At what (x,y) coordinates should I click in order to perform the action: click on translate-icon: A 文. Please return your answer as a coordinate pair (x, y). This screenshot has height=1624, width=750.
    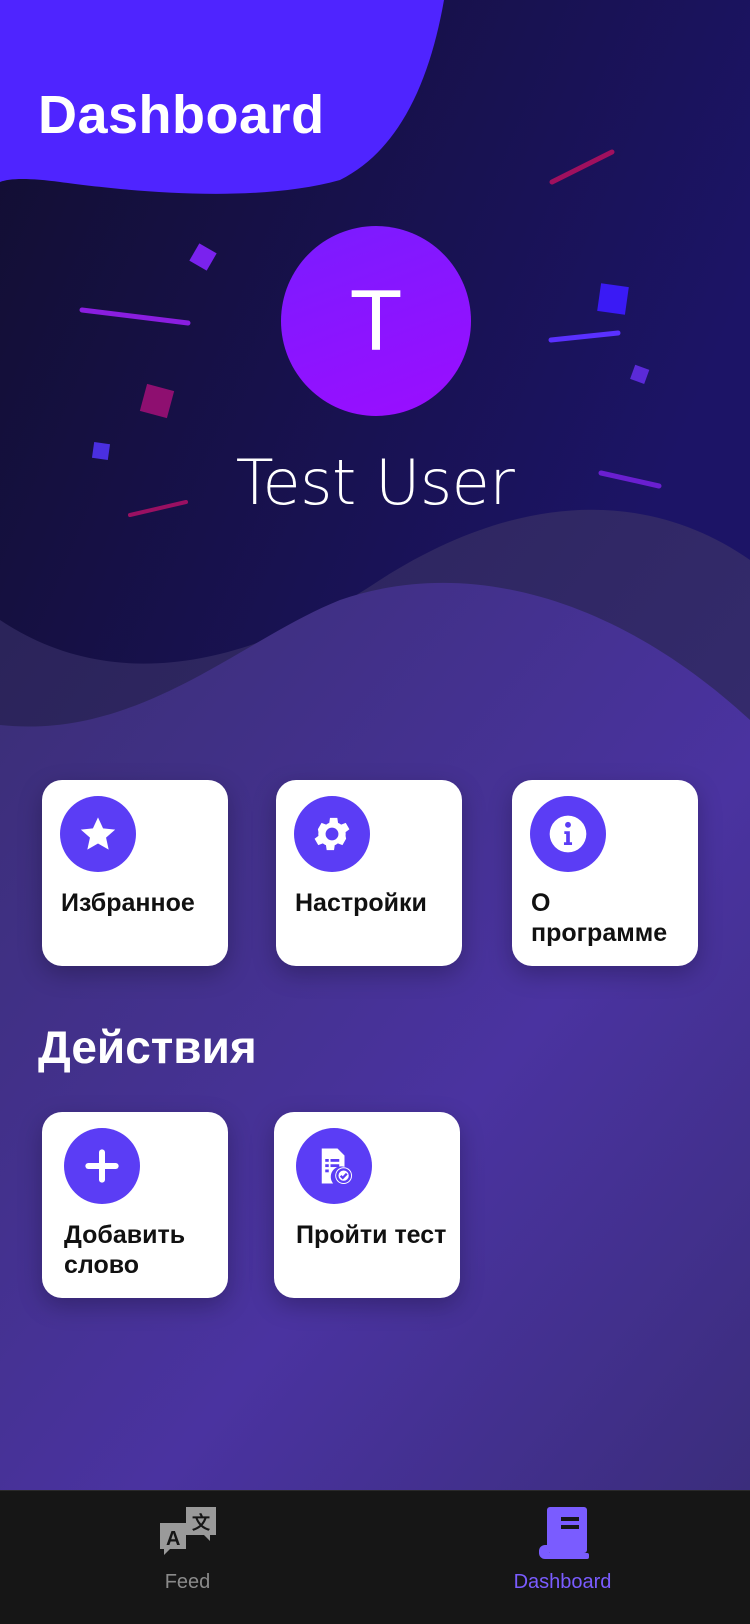
    Looking at the image, I should click on (188, 1535).